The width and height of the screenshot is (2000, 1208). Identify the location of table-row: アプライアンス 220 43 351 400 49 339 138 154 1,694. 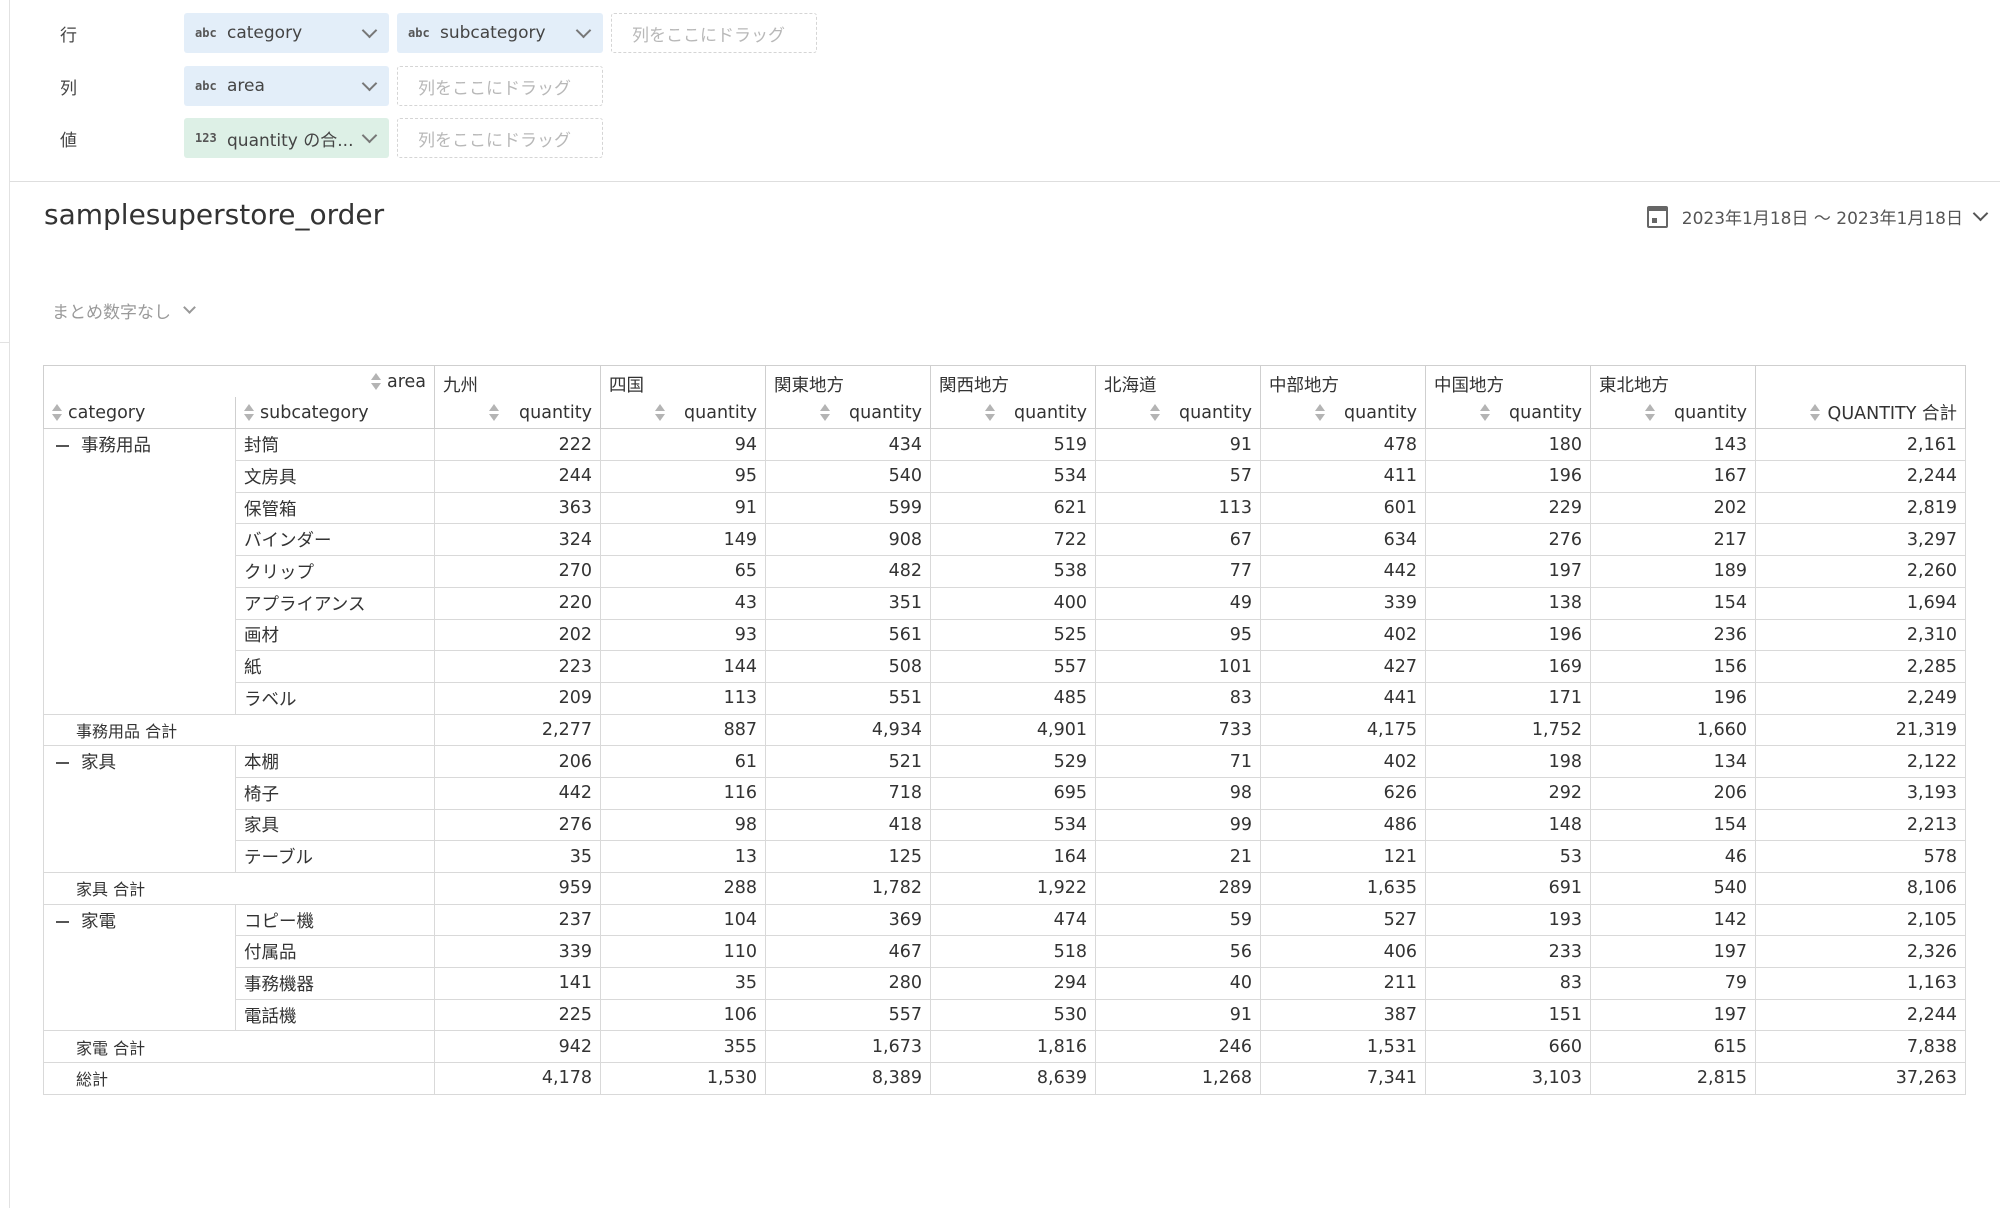
(1004, 603).